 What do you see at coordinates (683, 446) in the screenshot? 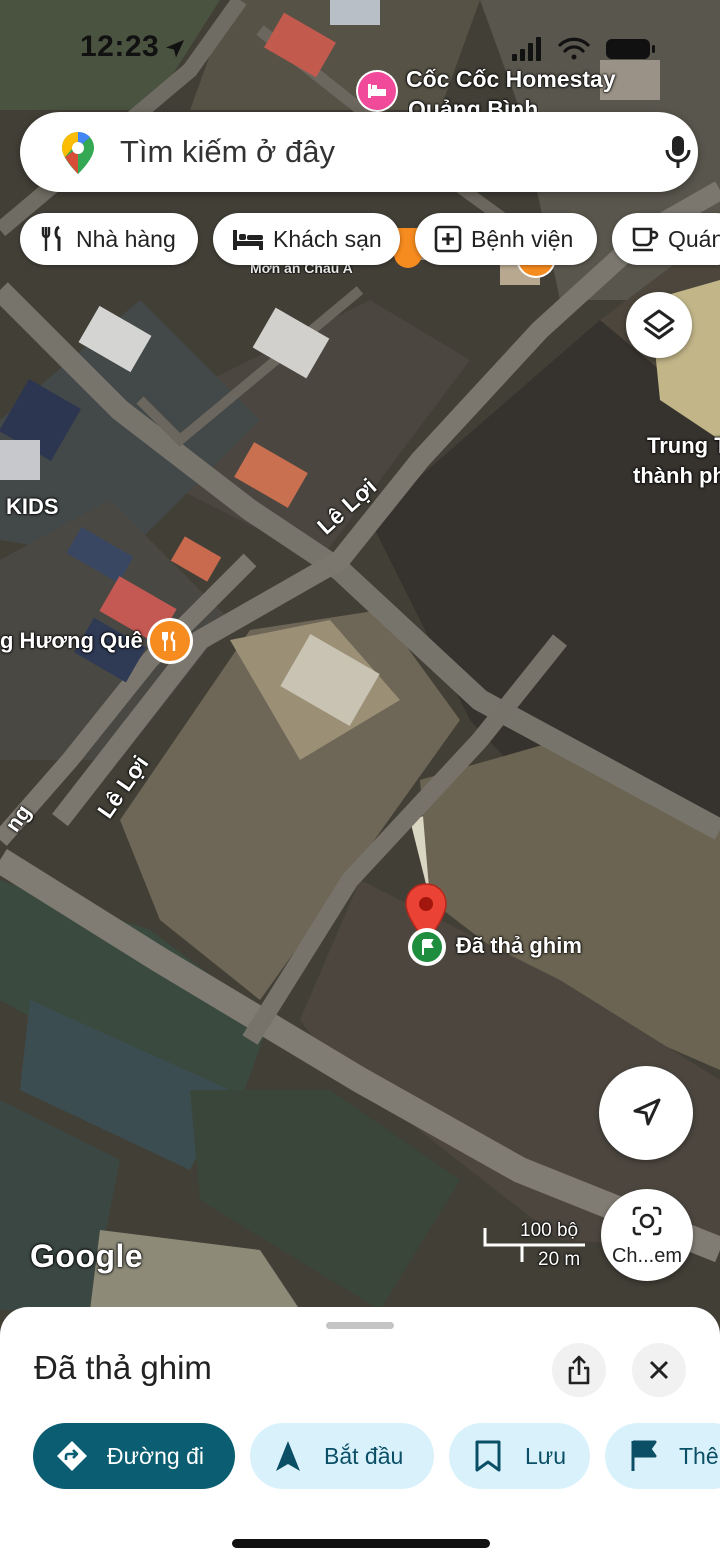
I see `center-label-line1: Trung T` at bounding box center [683, 446].